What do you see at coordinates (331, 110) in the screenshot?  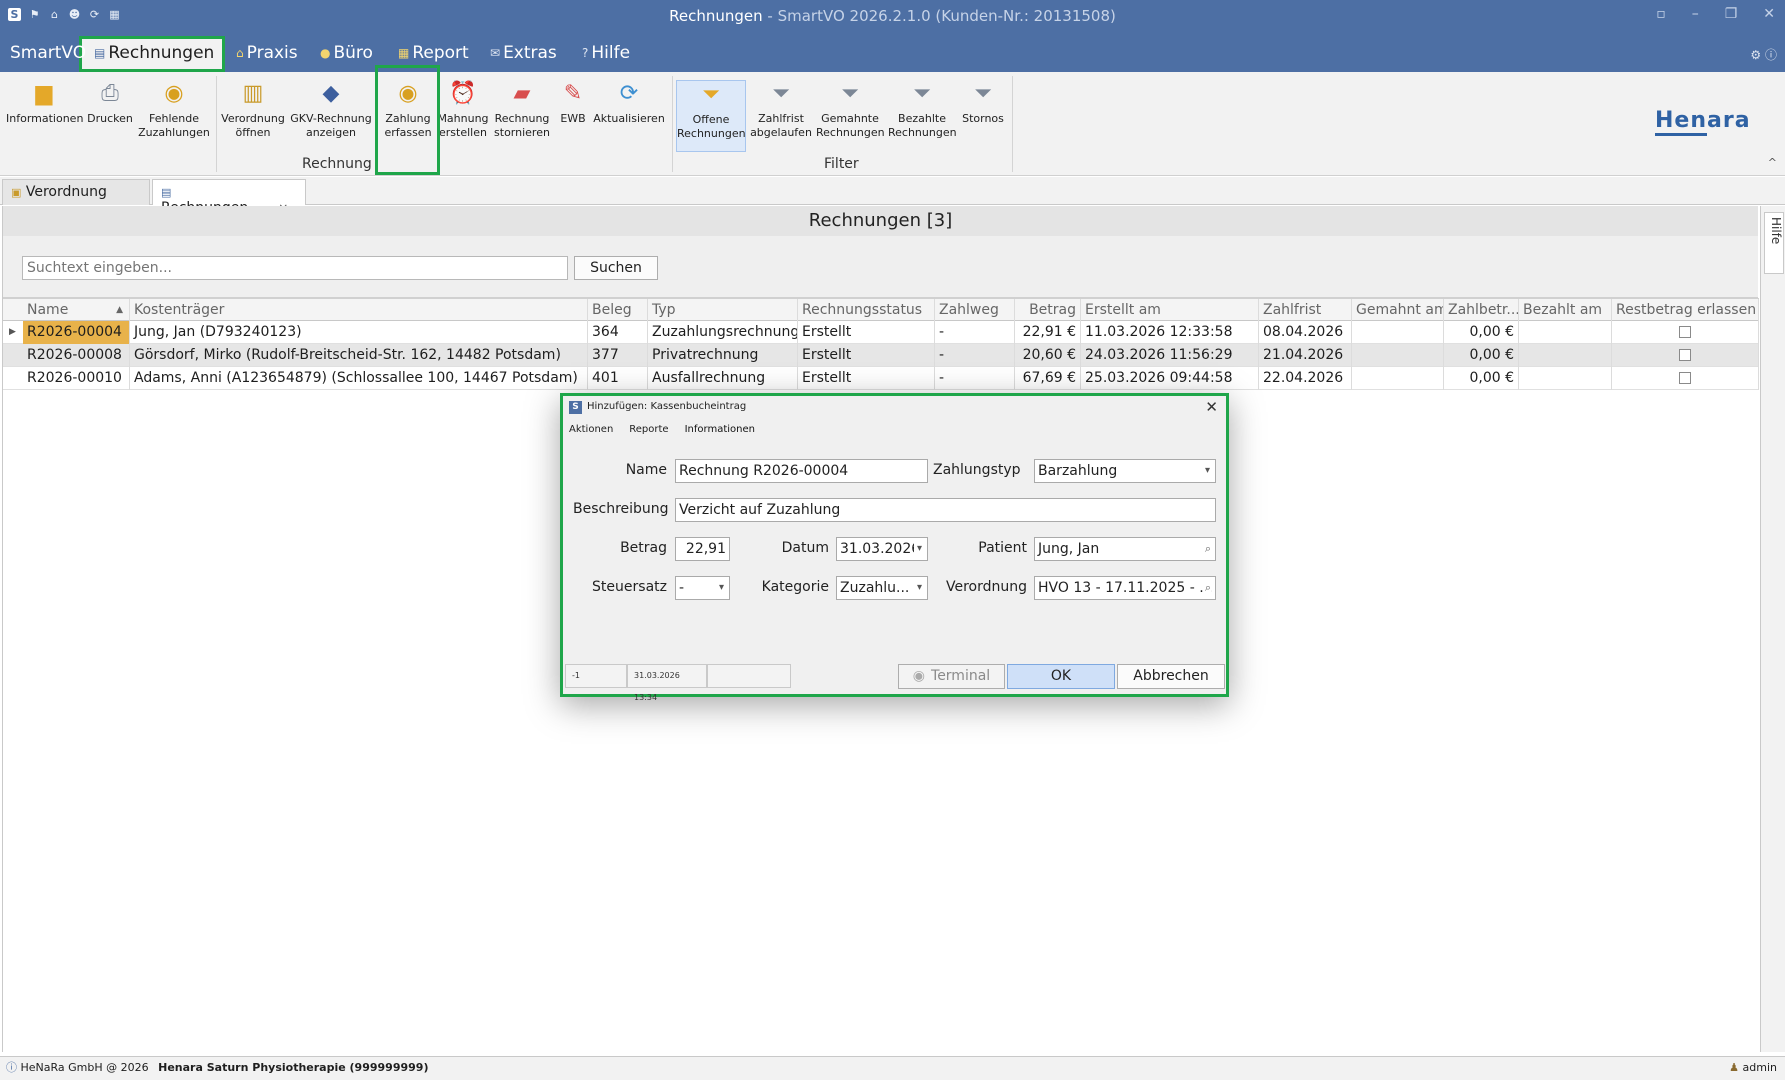 I see `gkv-rechnung-button: ◆ GKV-Rechnung anzeigen` at bounding box center [331, 110].